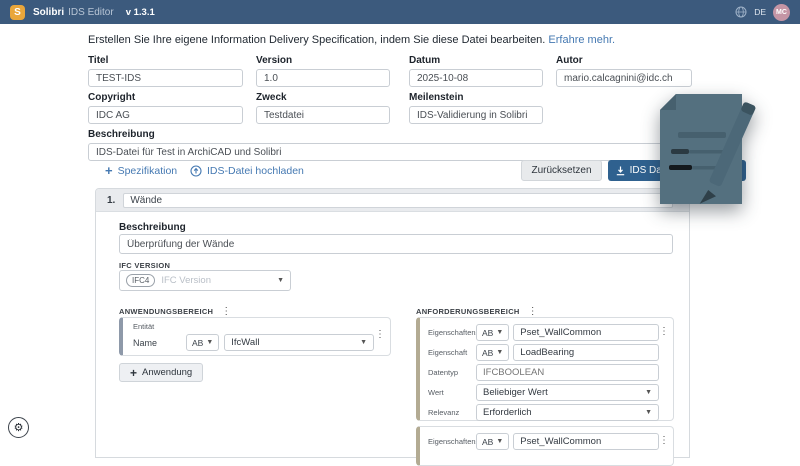 Image resolution: width=800 pixels, height=466 pixels. I want to click on user-avatar: MC, so click(781, 12).